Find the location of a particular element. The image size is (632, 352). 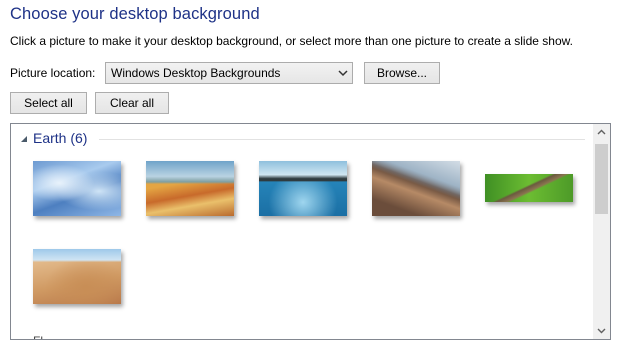

select-all-button: Select all is located at coordinates (48, 103).